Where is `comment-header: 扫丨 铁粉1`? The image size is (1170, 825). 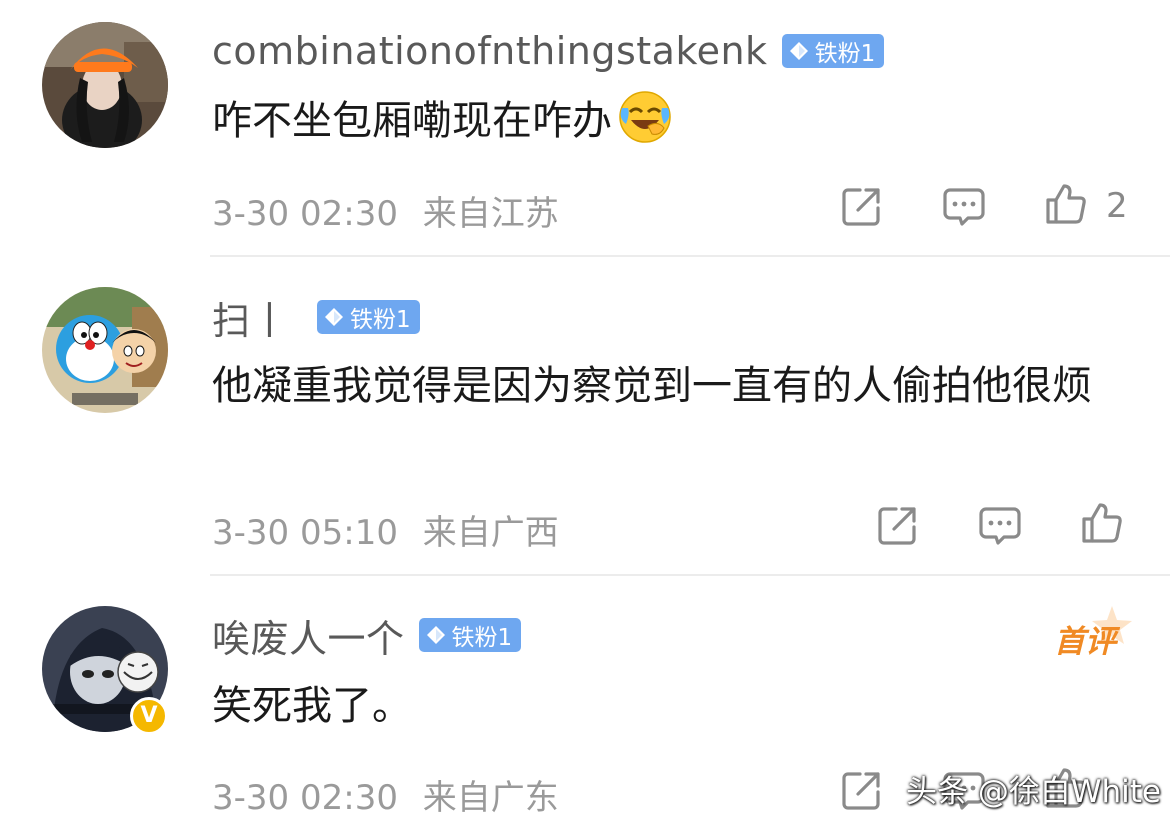 comment-header: 扫丨 铁粉1 is located at coordinates (316, 317).